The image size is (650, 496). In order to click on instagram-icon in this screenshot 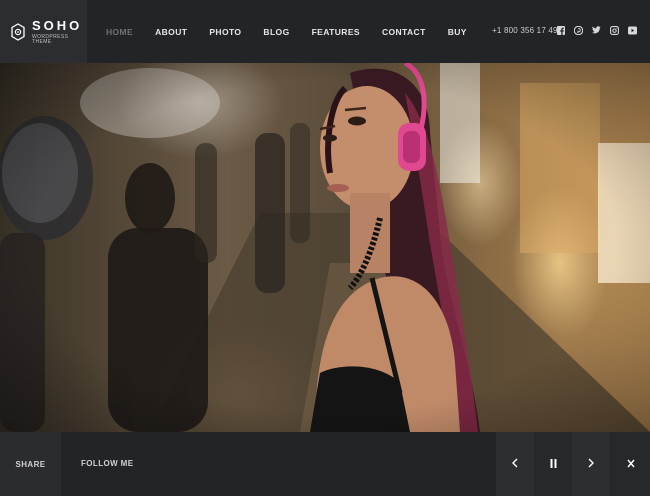, I will do `click(614, 30)`.